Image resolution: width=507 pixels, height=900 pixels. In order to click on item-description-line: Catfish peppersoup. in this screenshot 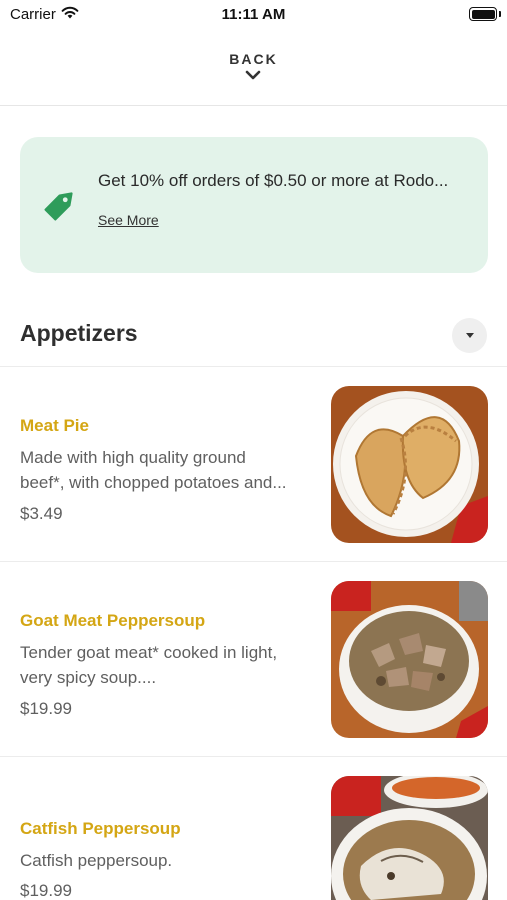, I will do `click(96, 860)`.